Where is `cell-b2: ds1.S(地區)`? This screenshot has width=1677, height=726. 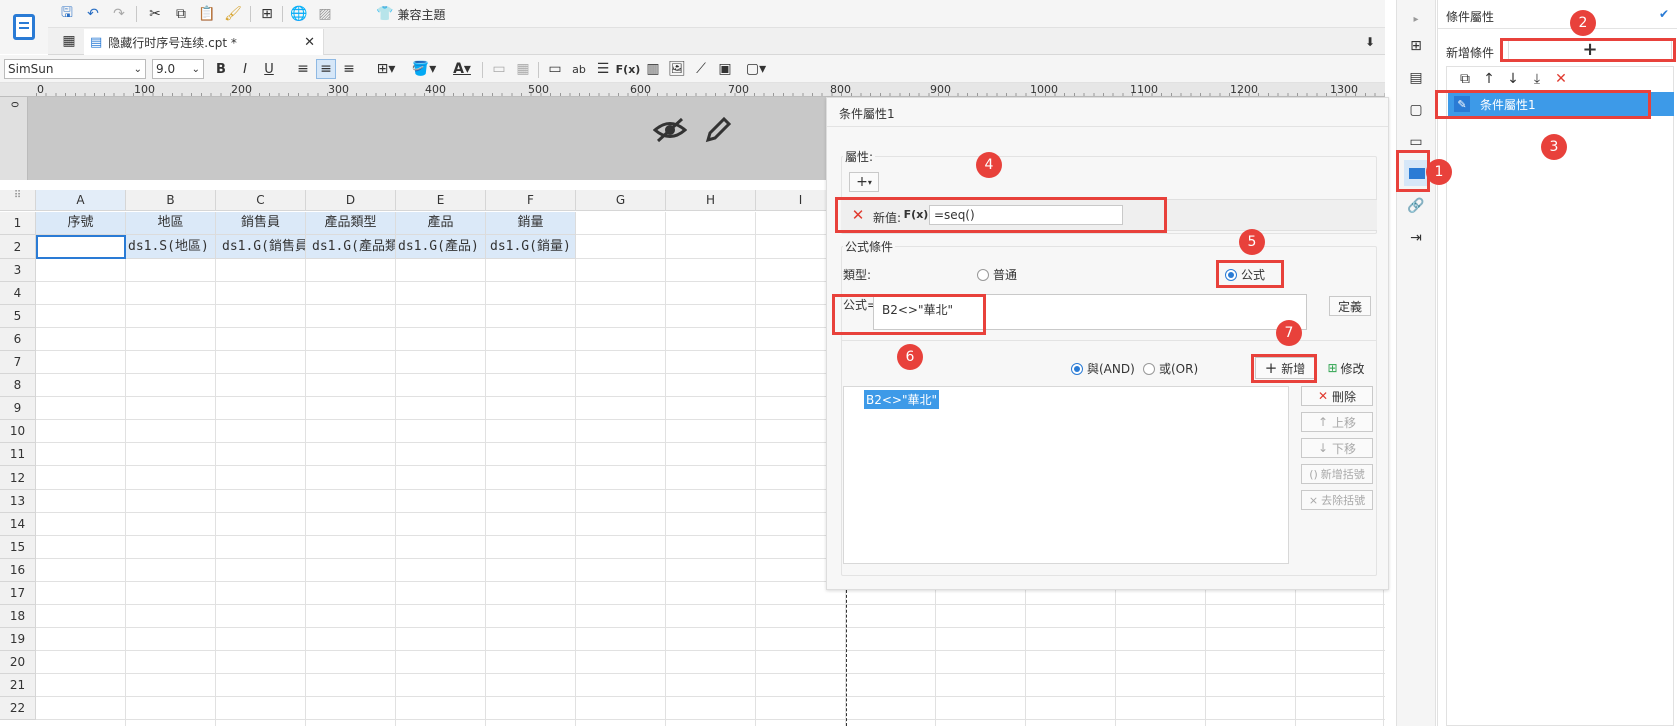
cell-b2: ds1.S(地區) is located at coordinates (171, 247).